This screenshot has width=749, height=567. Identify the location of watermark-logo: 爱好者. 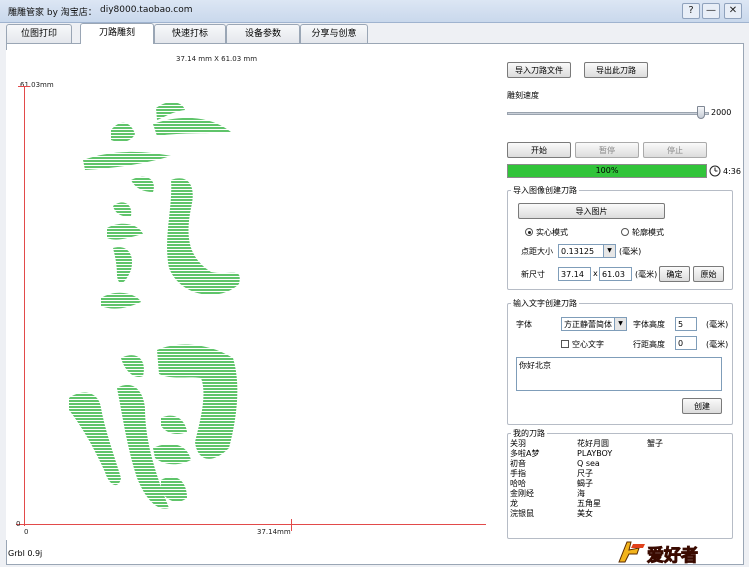
(681, 553).